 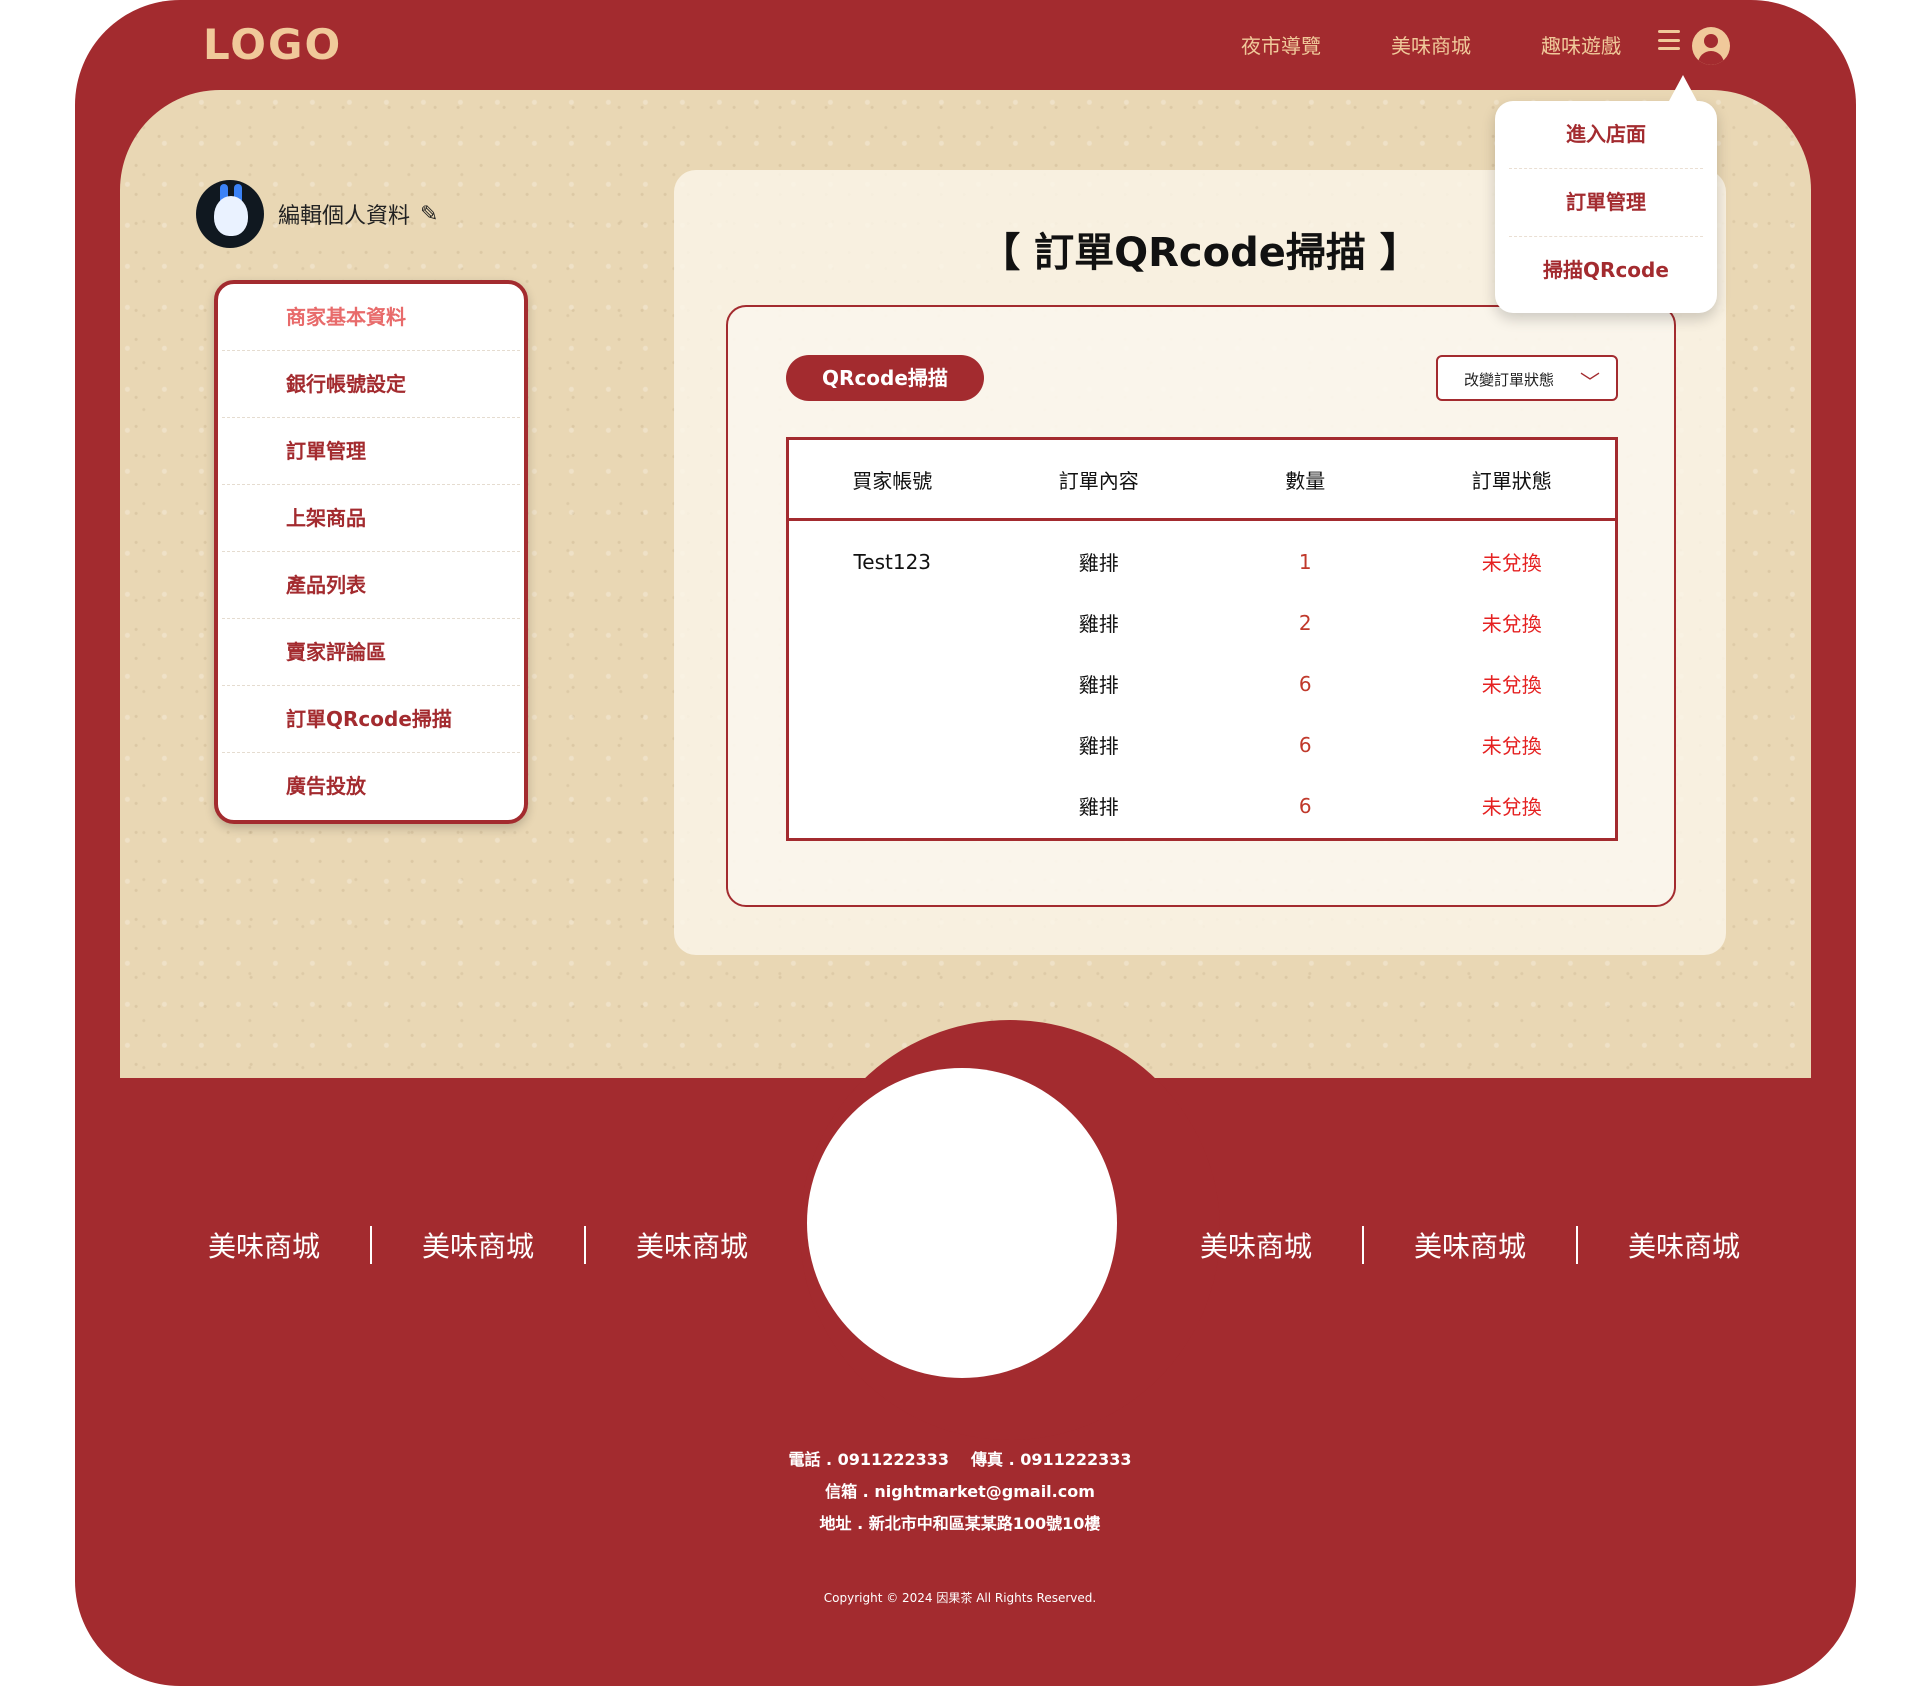 I want to click on dropdown-item-enter-store: 進入店面, so click(x=1606, y=135).